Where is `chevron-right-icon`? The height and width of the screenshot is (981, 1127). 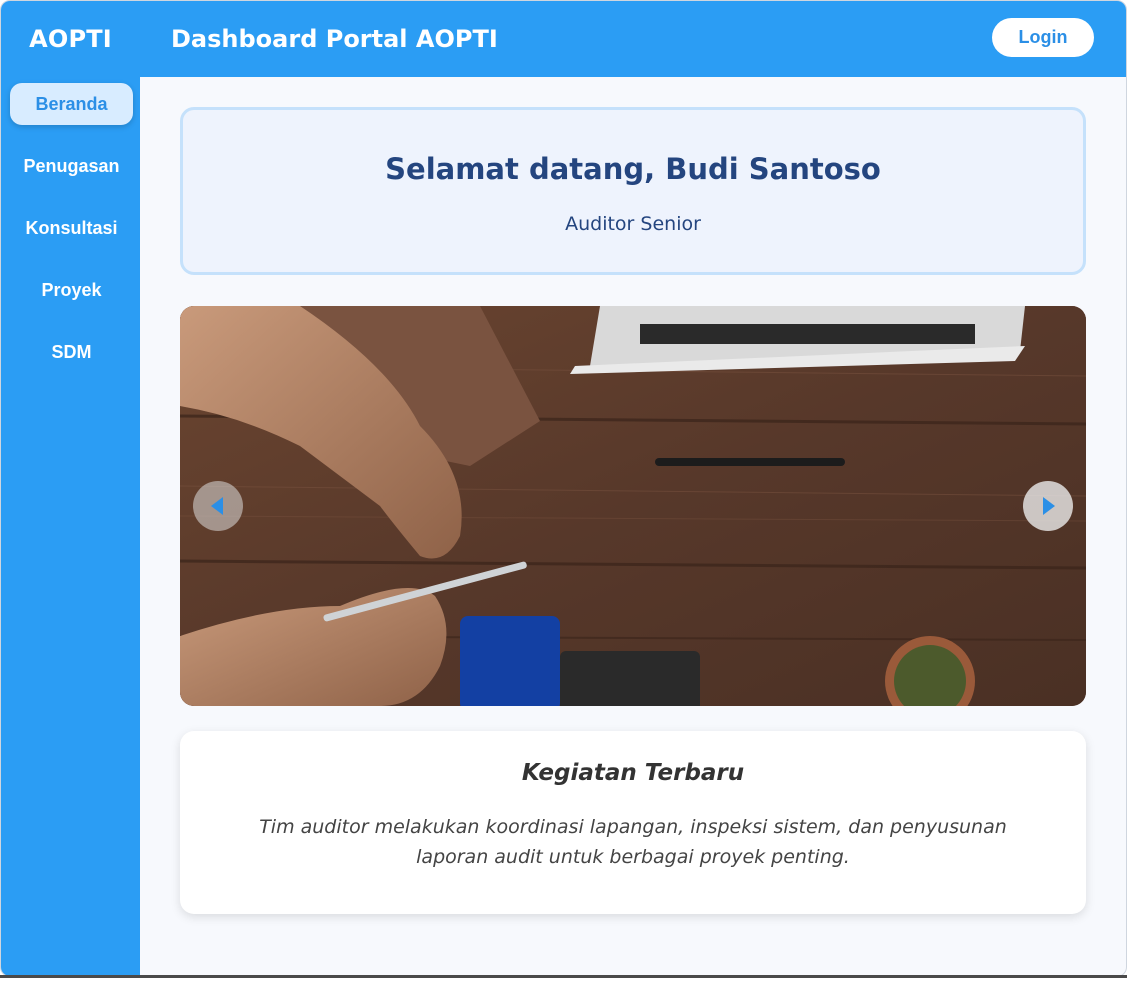 chevron-right-icon is located at coordinates (1049, 506).